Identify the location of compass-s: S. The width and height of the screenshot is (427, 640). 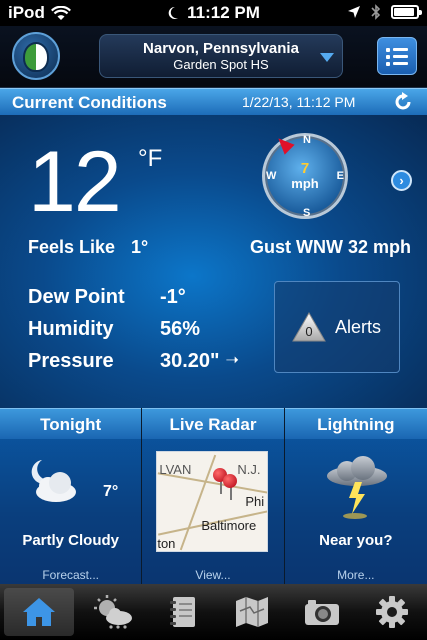
(307, 213).